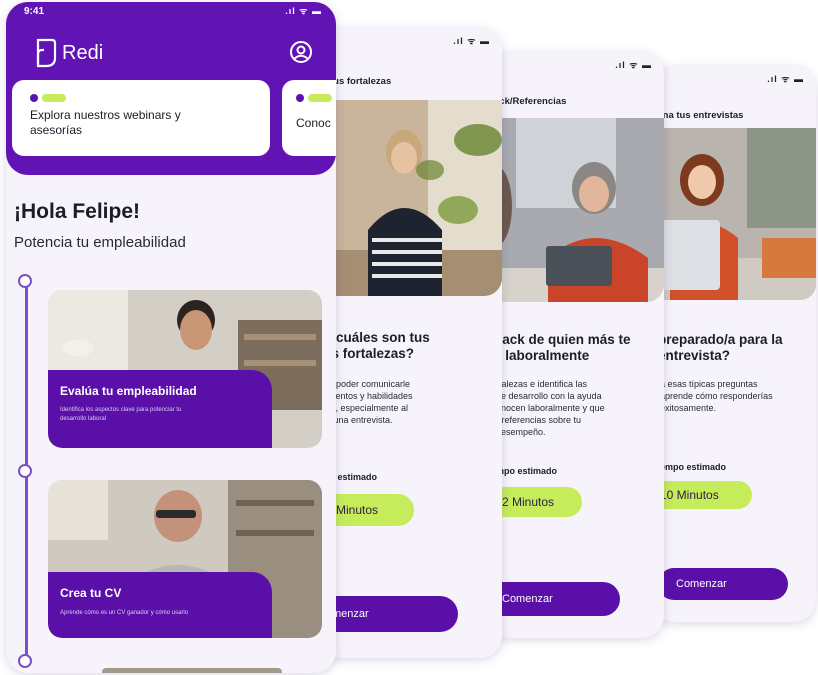 The height and width of the screenshot is (675, 818). Describe the element at coordinates (734, 214) in the screenshot. I see `interview-photo` at that location.